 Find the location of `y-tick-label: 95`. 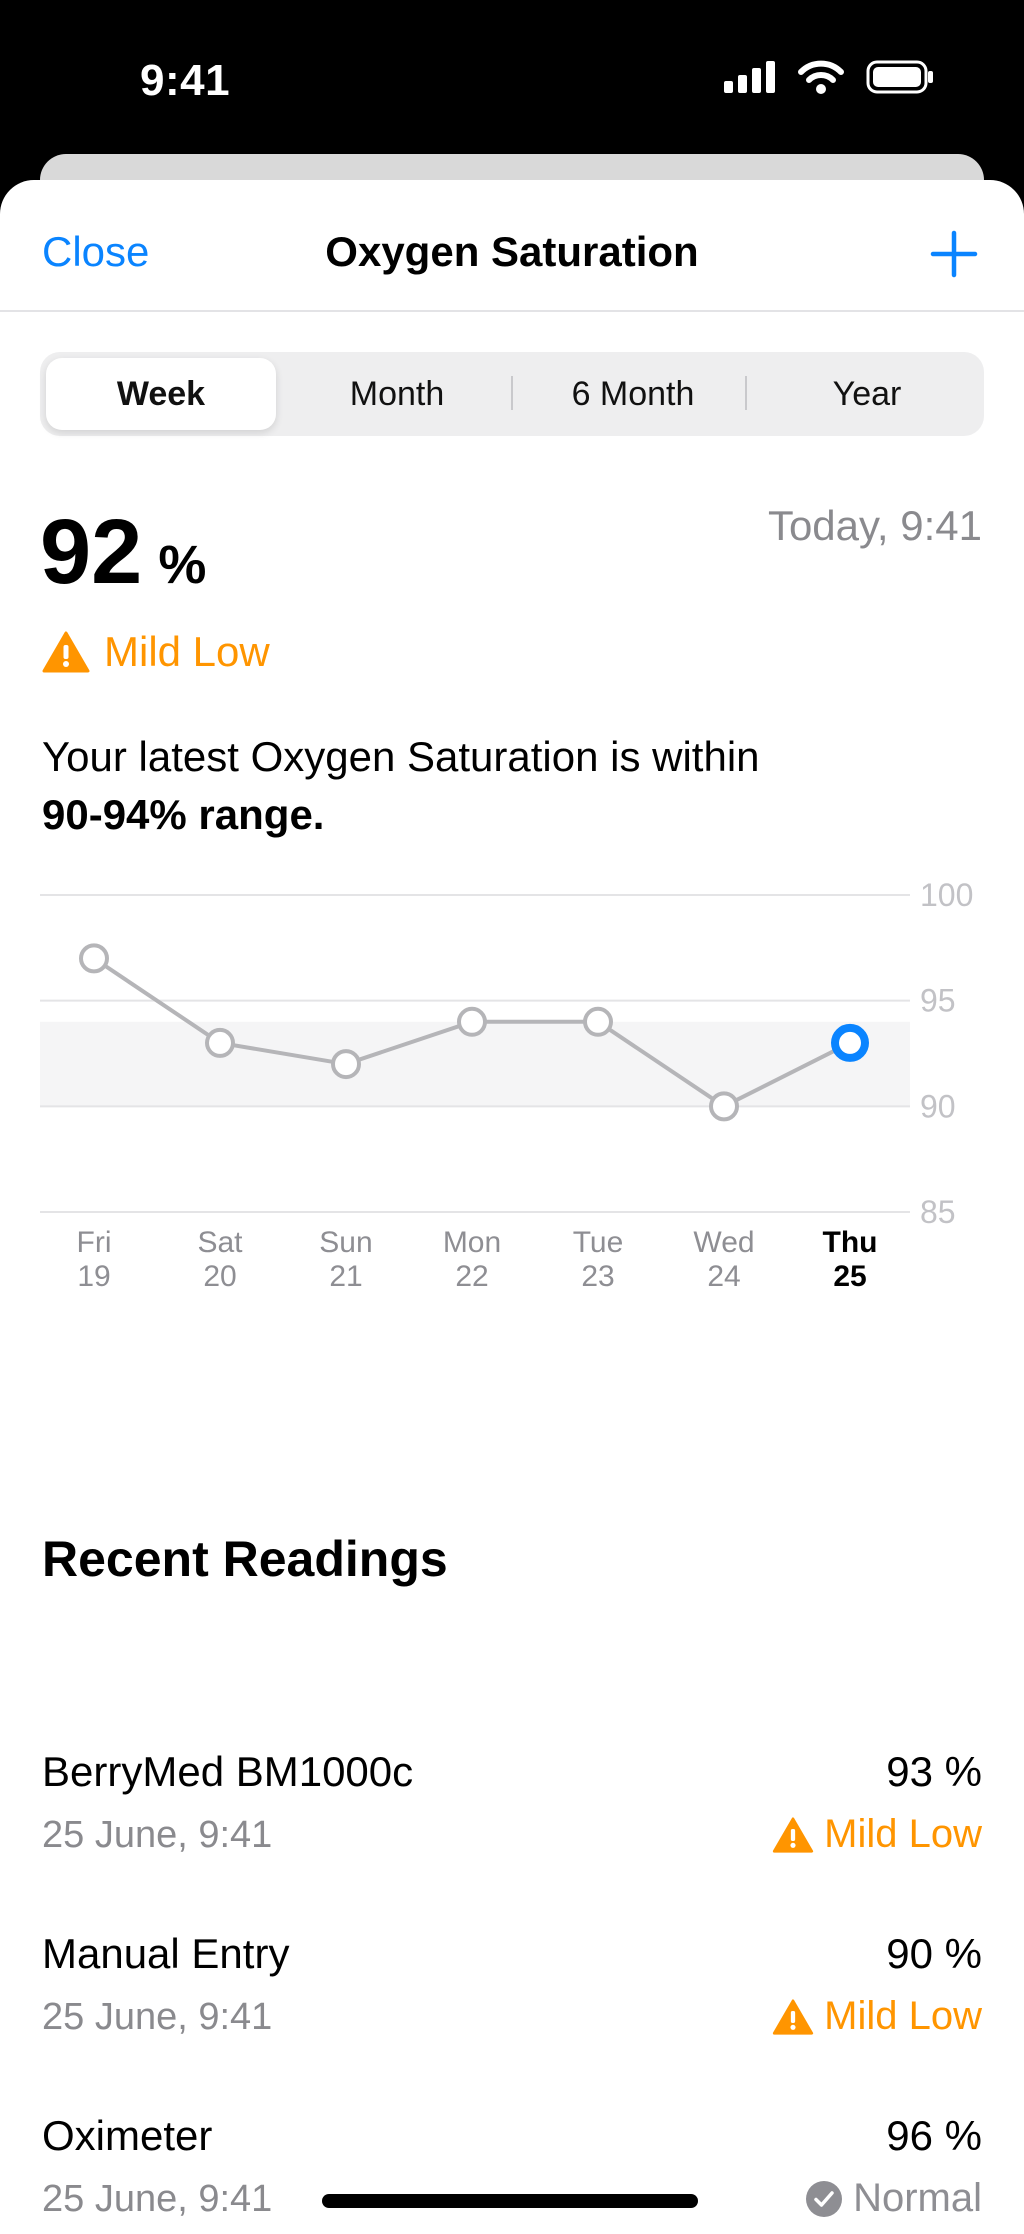

y-tick-label: 95 is located at coordinates (938, 1001).